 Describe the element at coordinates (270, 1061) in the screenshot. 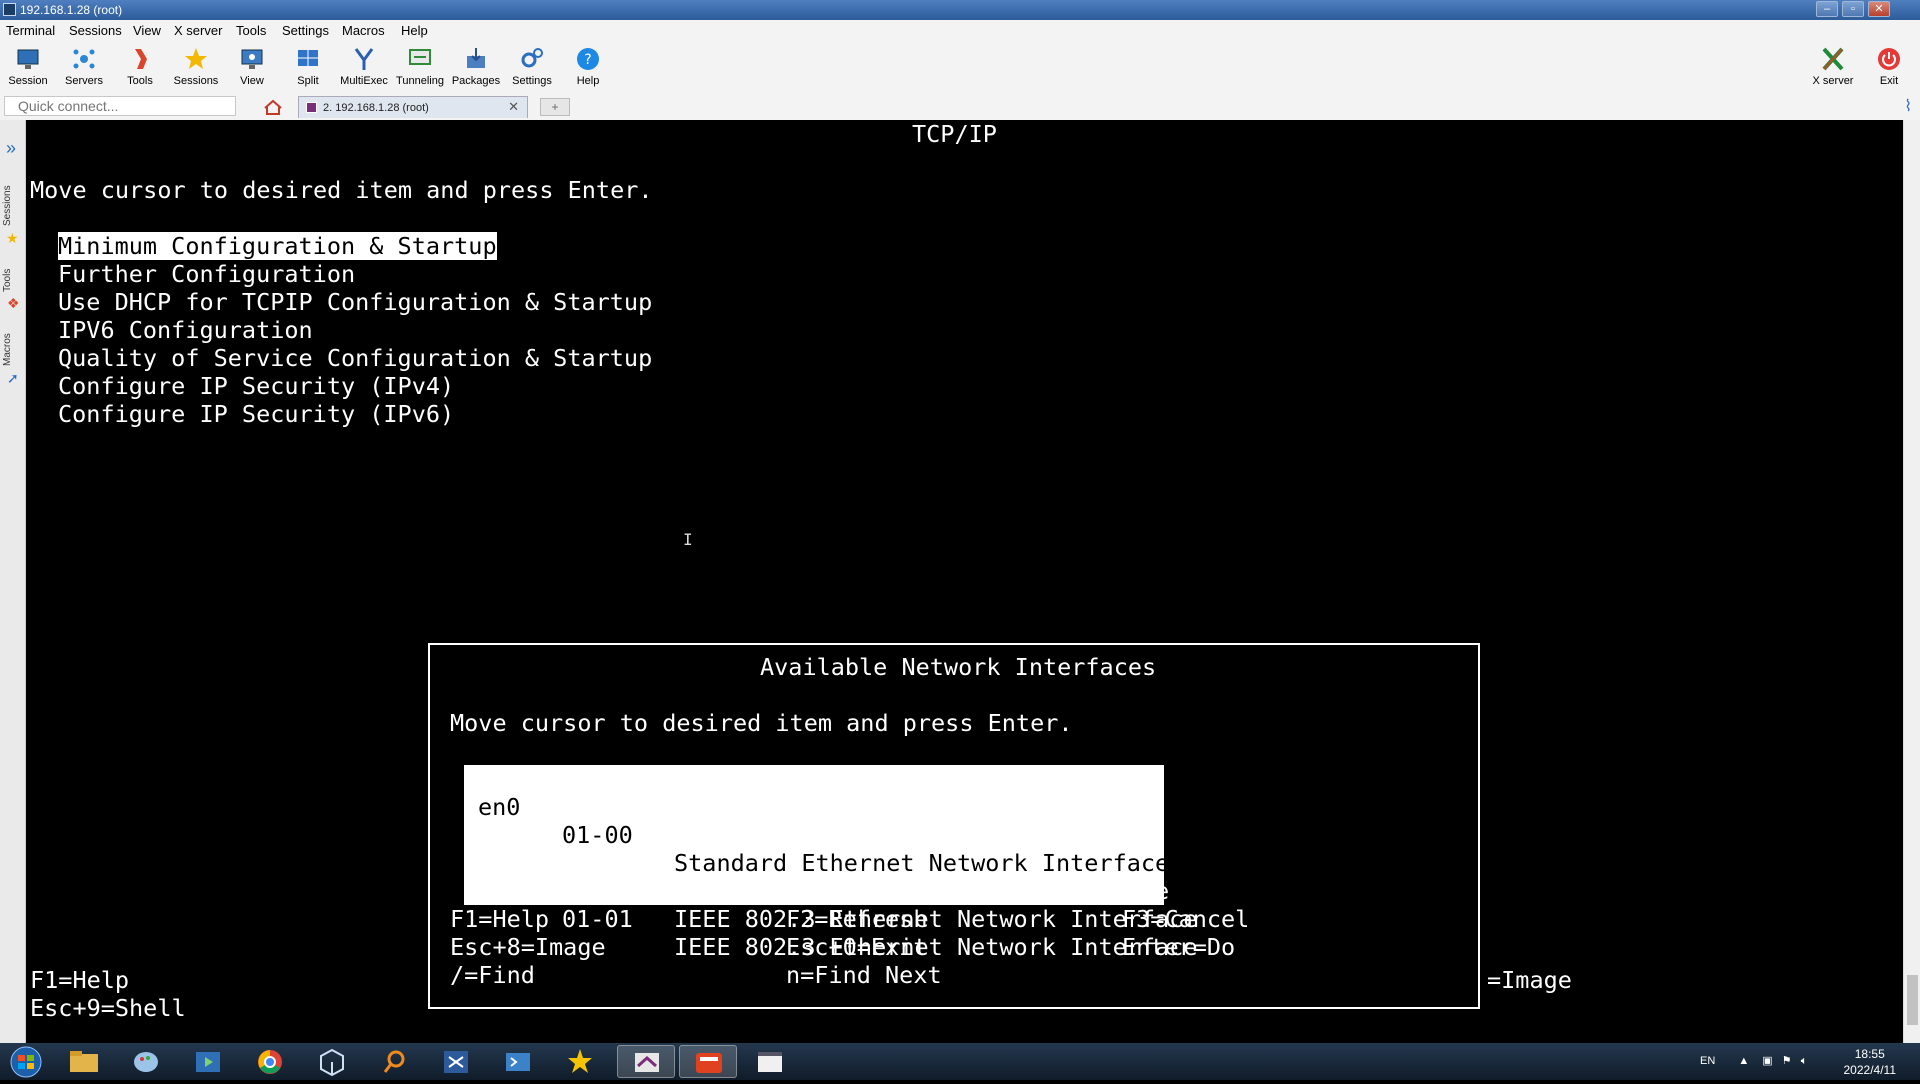

I see `taskbar-chrome` at that location.